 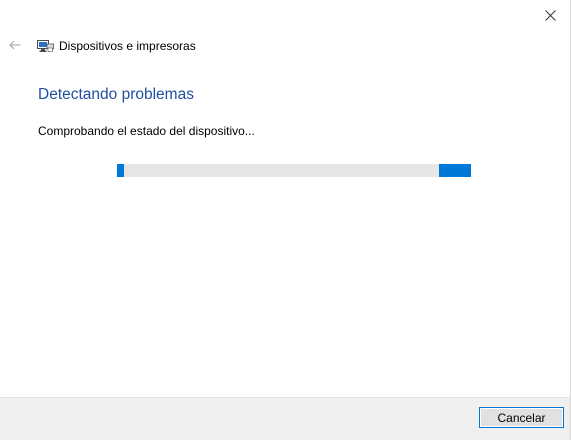 I want to click on close-icon, so click(x=550, y=15).